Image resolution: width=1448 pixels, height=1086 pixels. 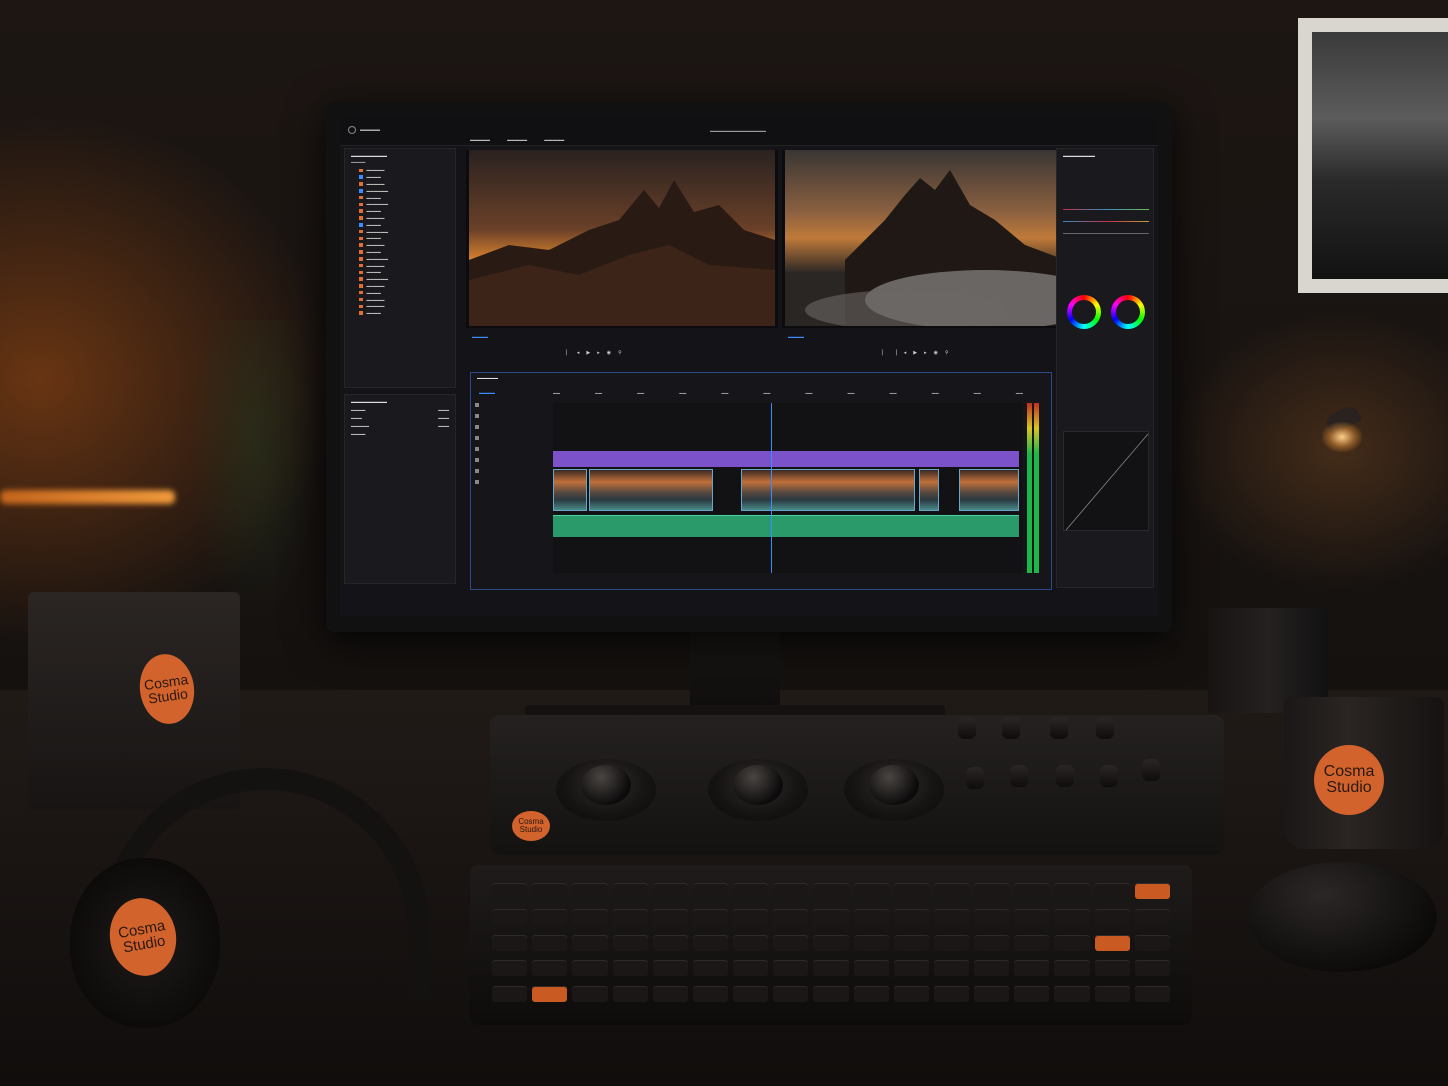 What do you see at coordinates (771, 488) in the screenshot?
I see `playhead` at bounding box center [771, 488].